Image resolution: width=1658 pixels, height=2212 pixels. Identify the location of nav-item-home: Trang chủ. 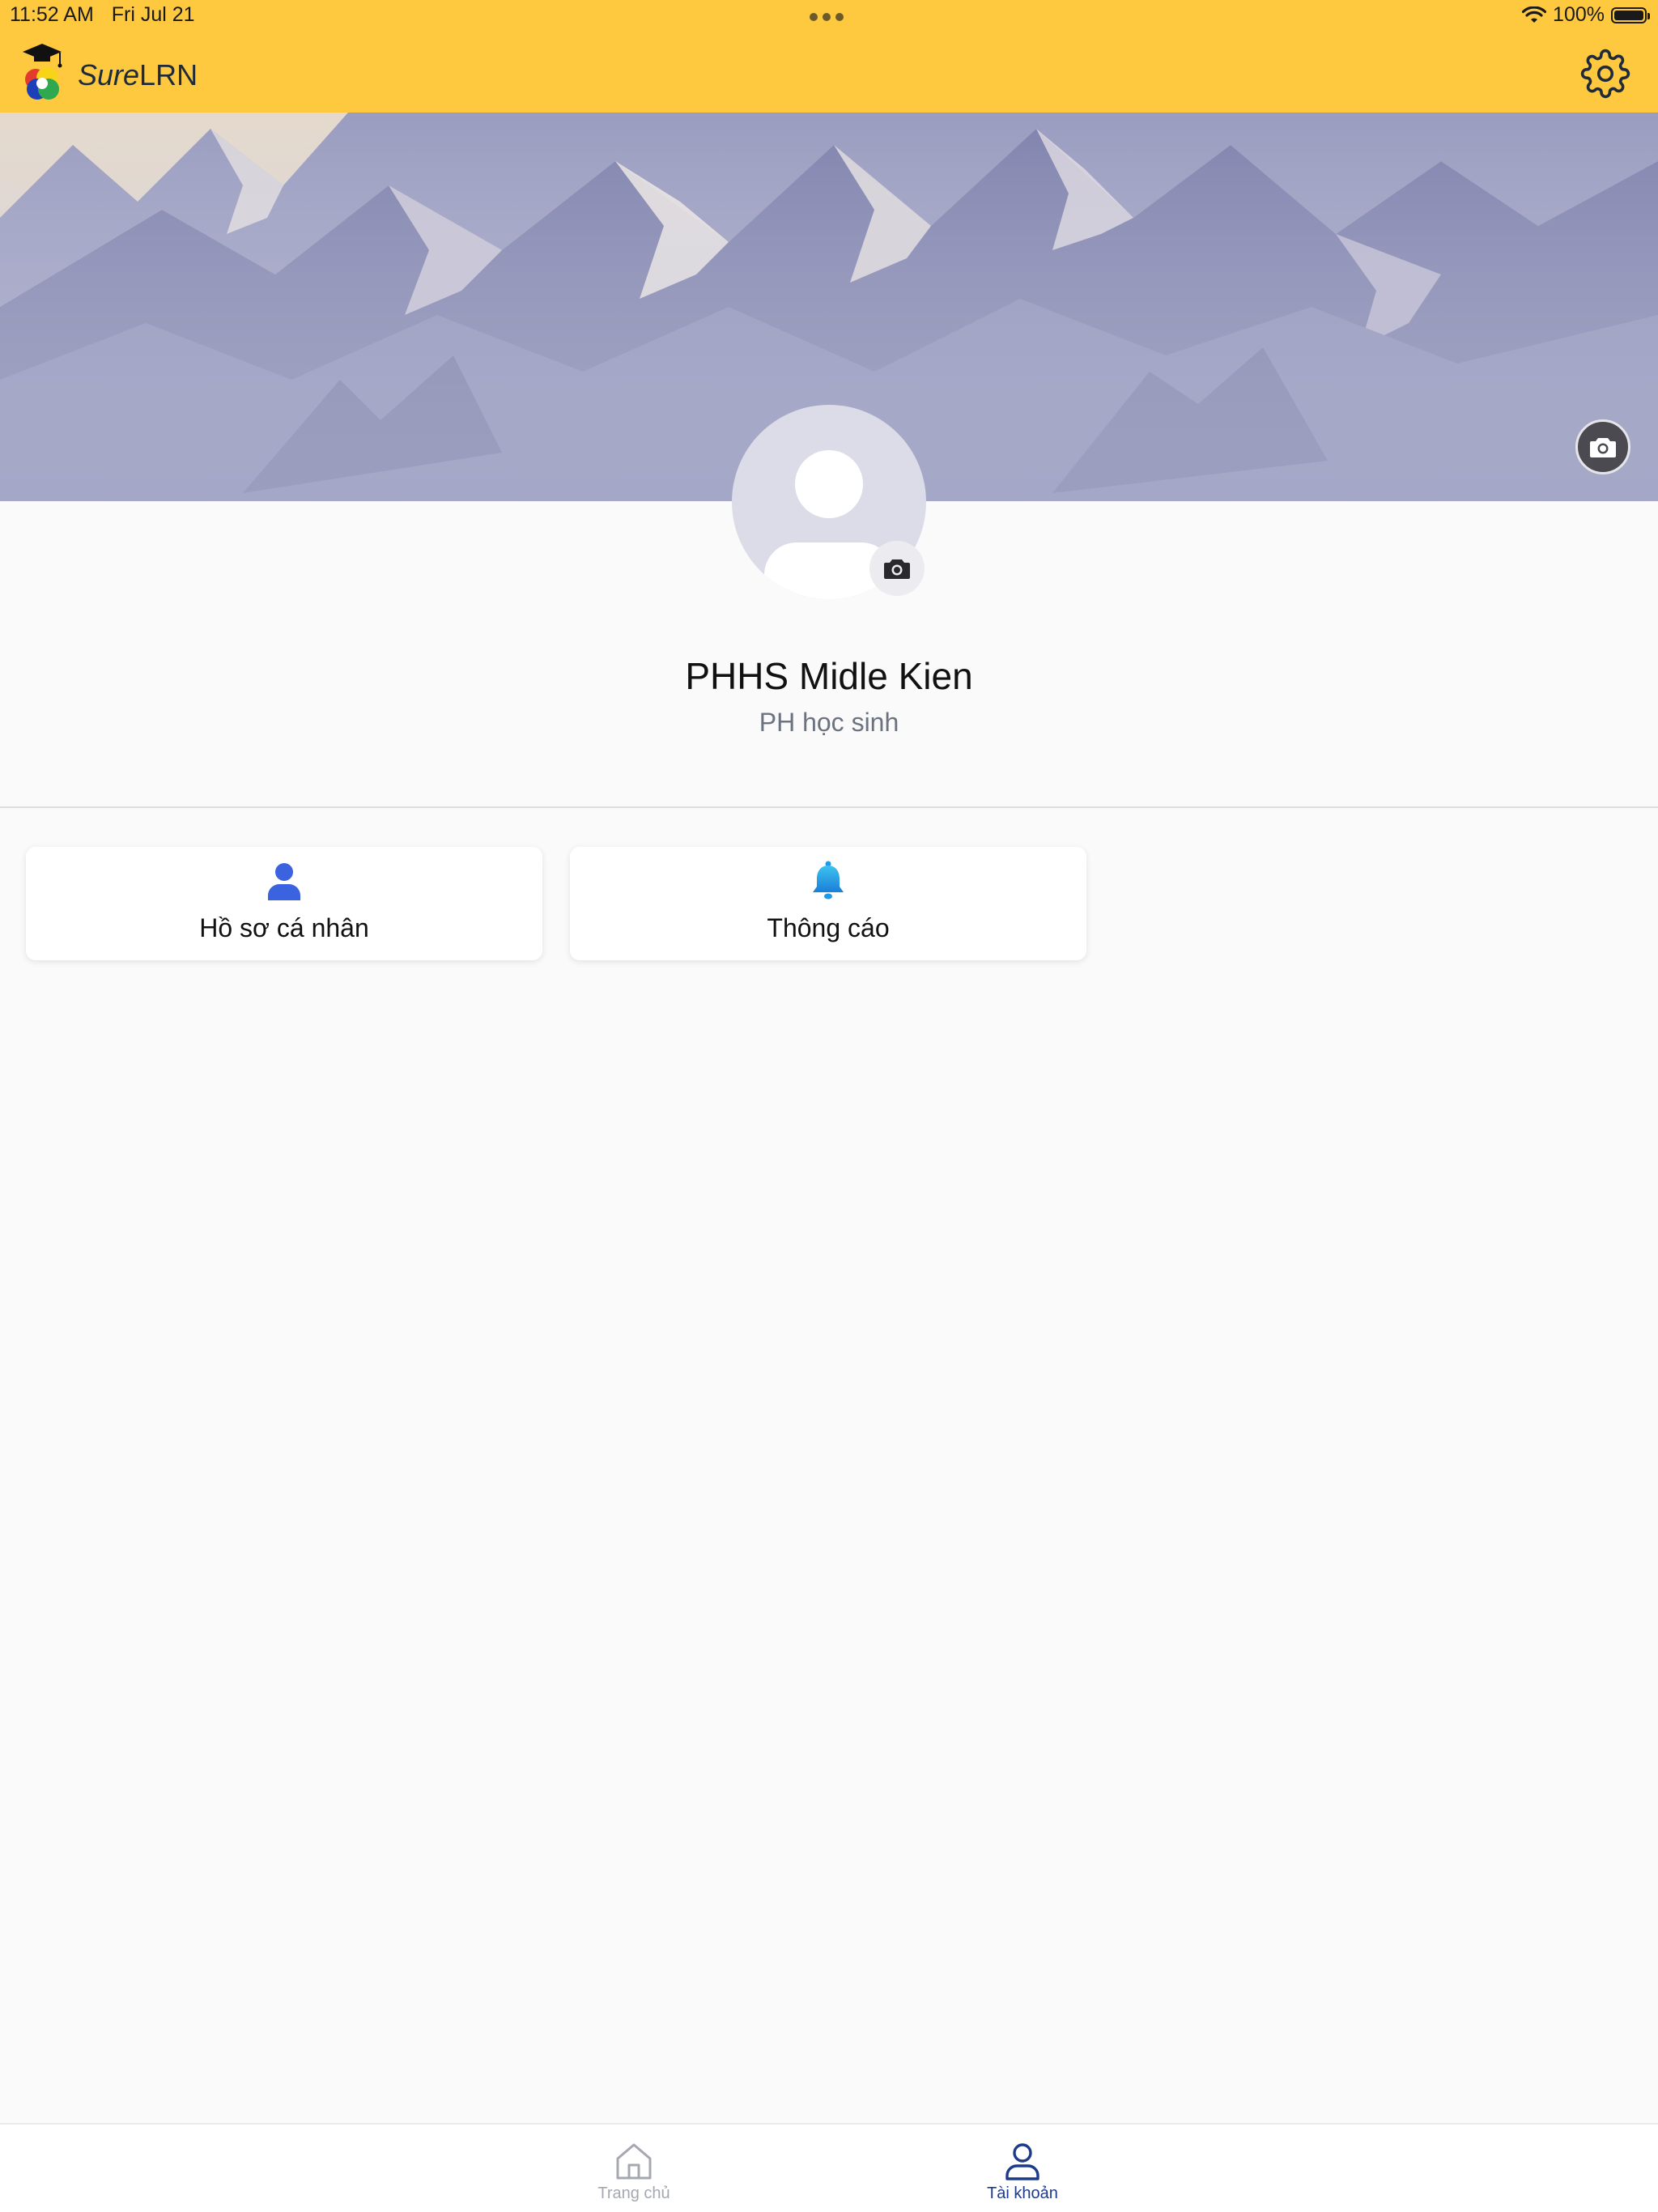
(634, 2172).